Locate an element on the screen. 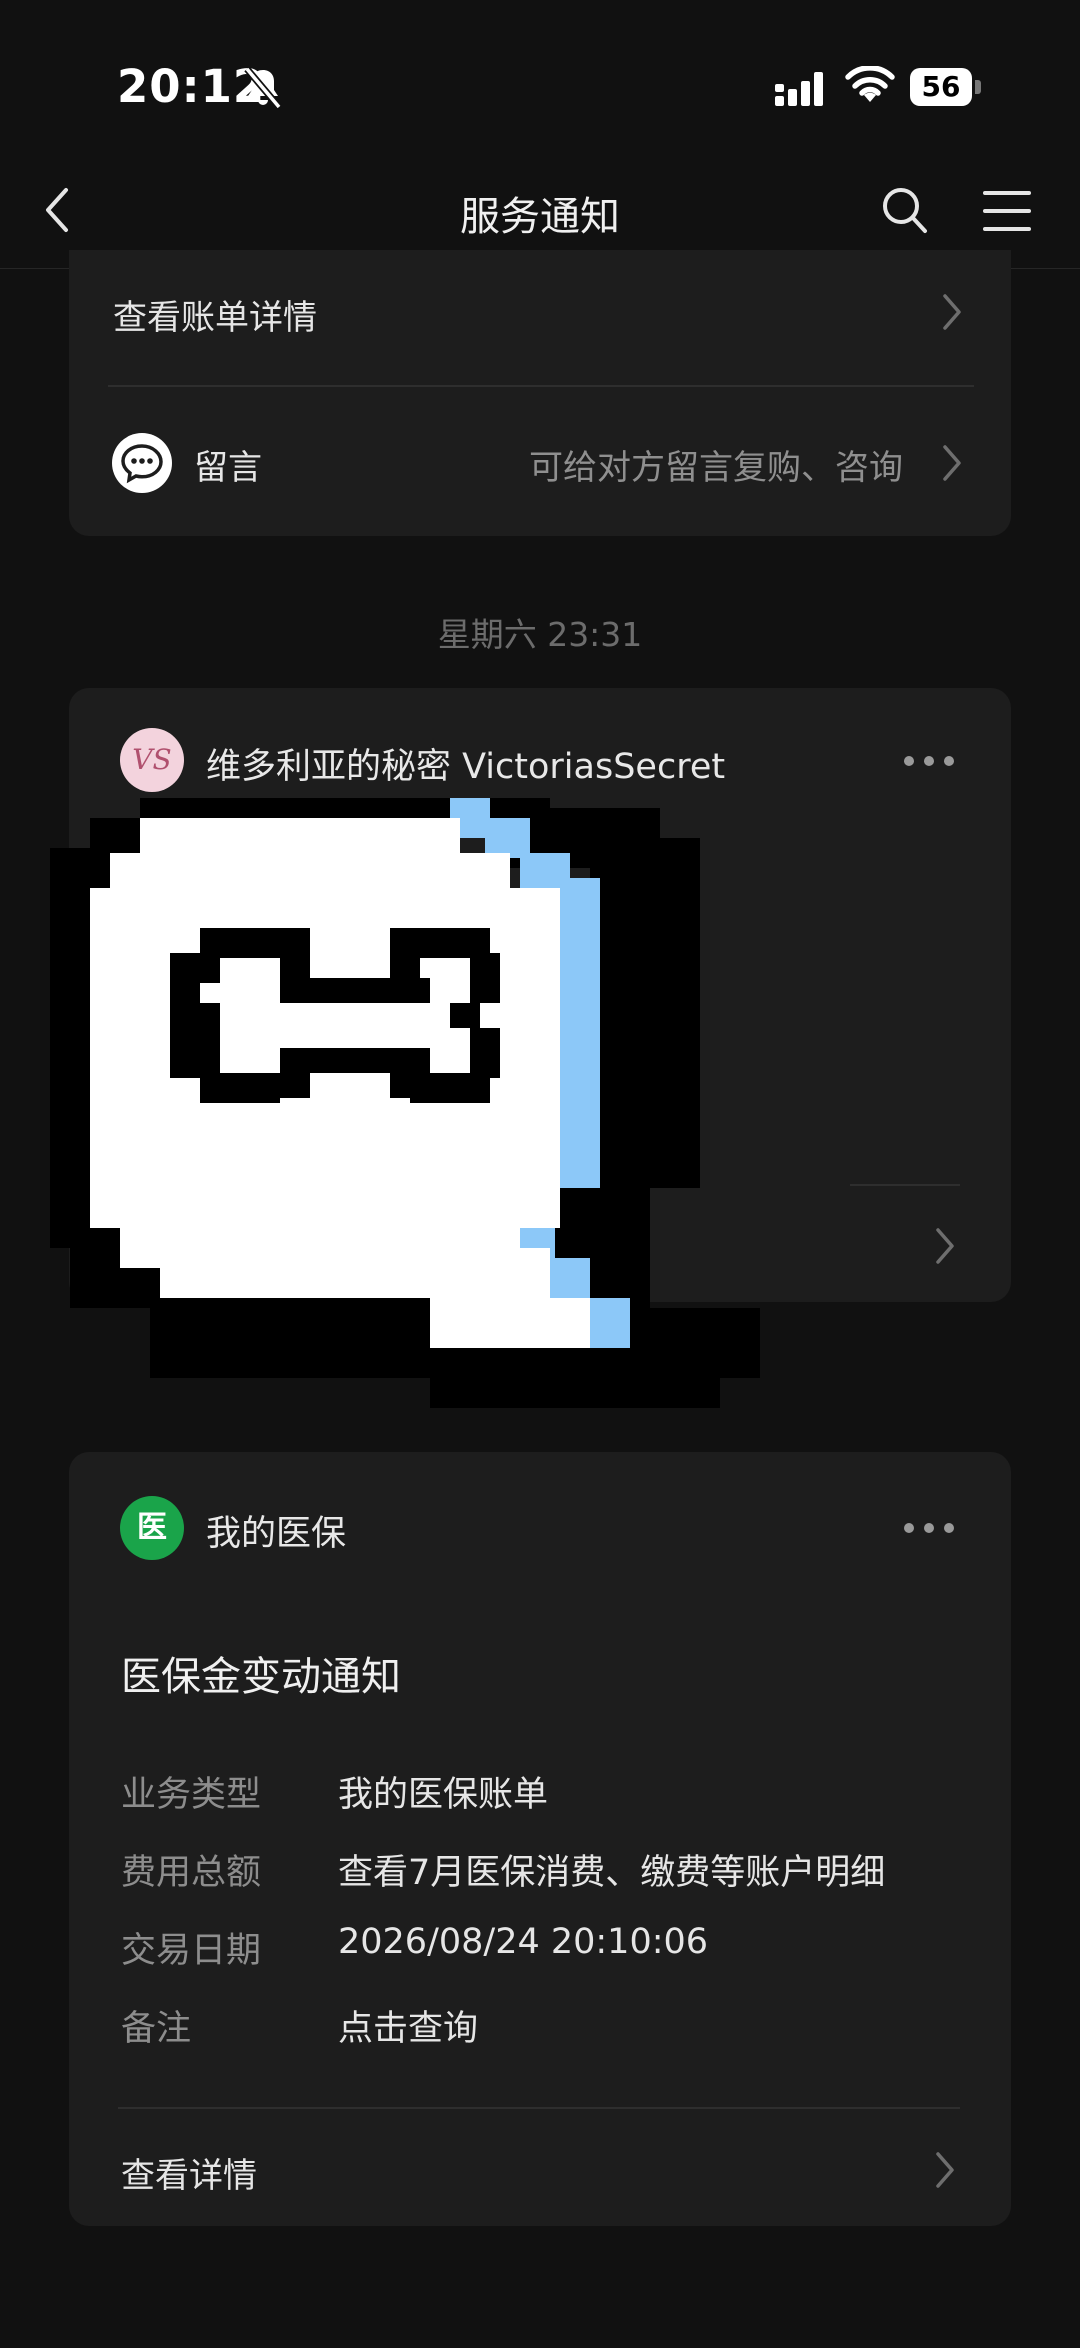 The image size is (1080, 2348). battery-icon: 56 is located at coordinates (946, 87).